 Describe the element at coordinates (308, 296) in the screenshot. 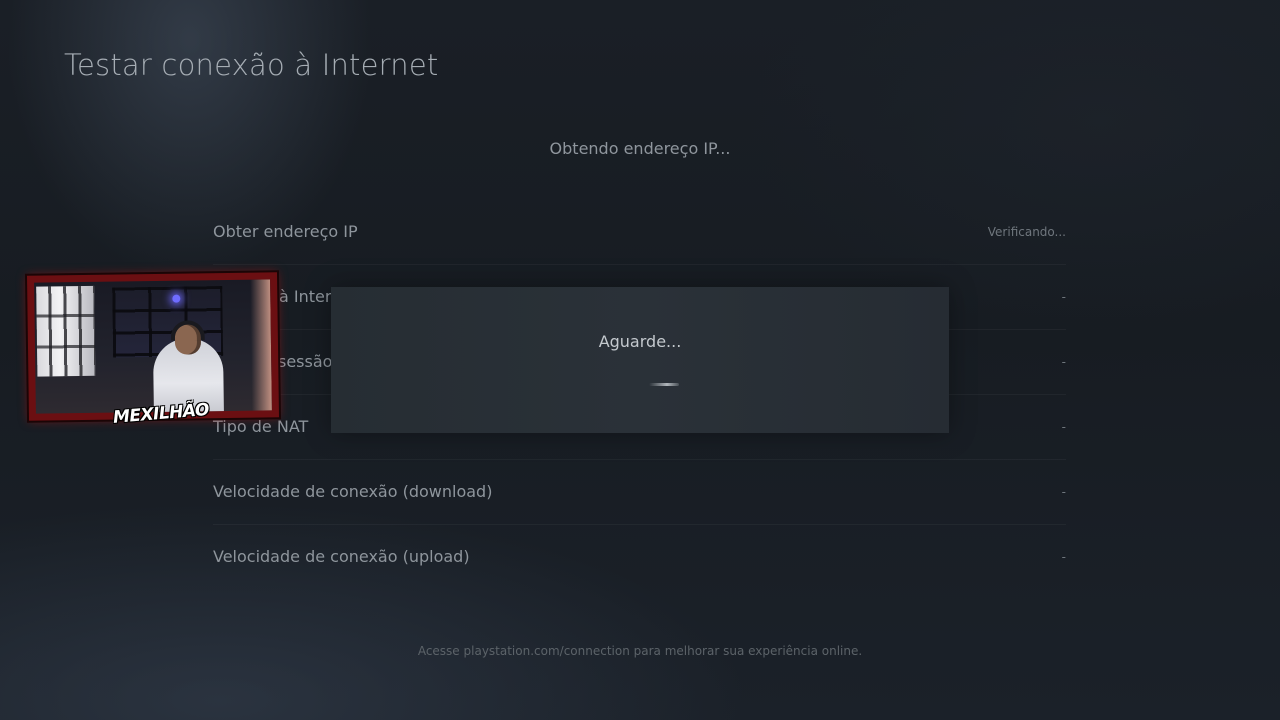

I see `test-row-label: à Interr` at that location.